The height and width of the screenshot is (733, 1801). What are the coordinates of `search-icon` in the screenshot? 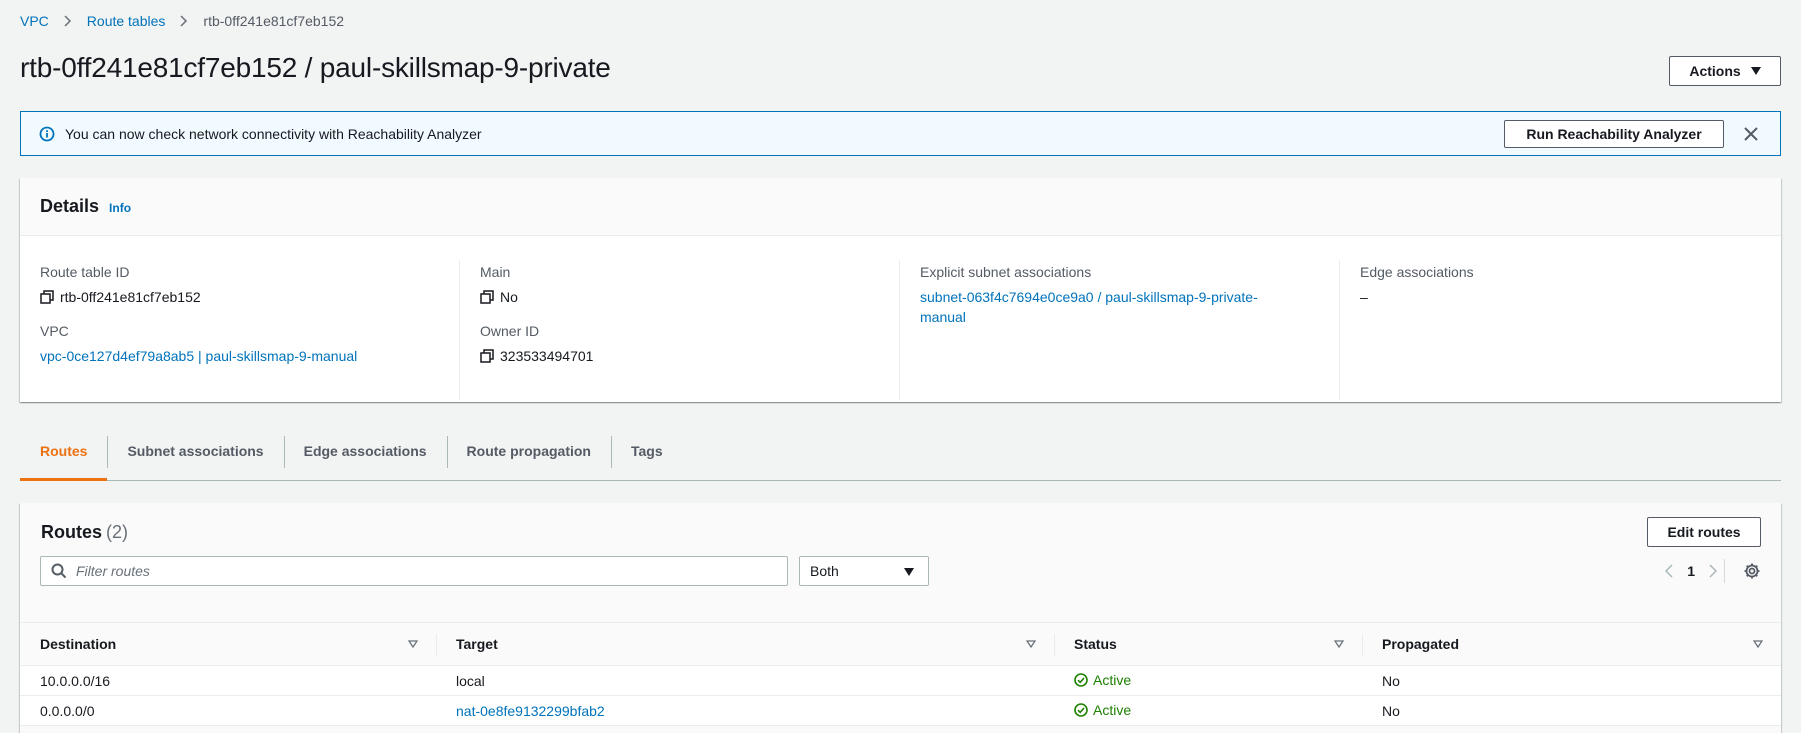 It's located at (59, 571).